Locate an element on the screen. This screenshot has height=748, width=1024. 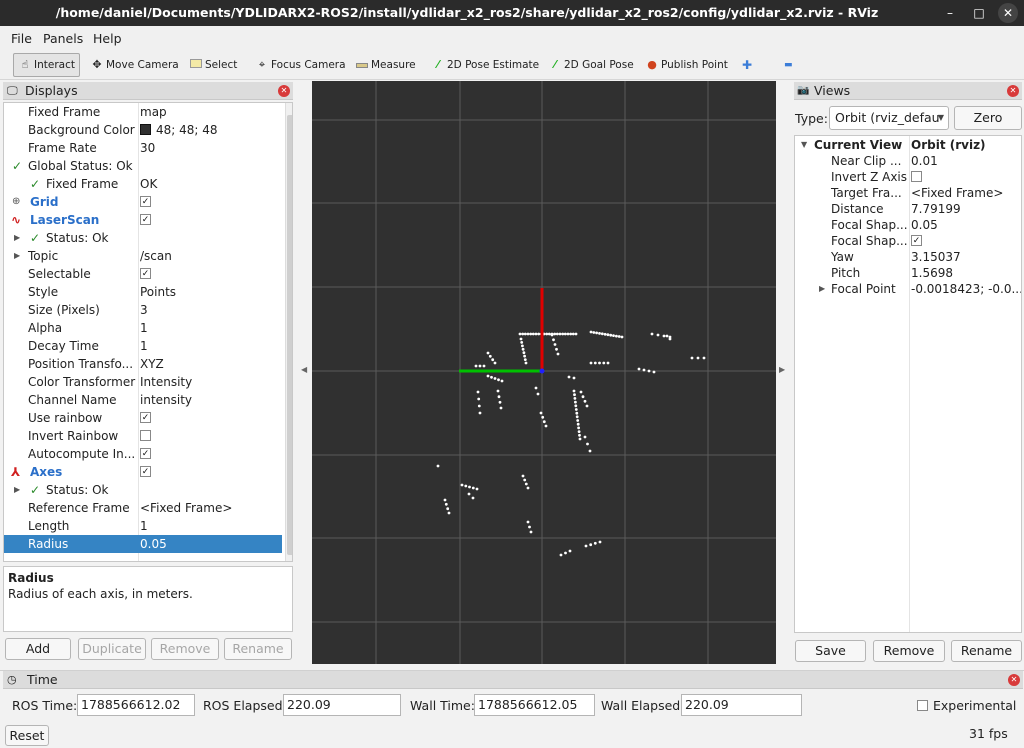
property-row: Alpha 1 is located at coordinates (143, 328).